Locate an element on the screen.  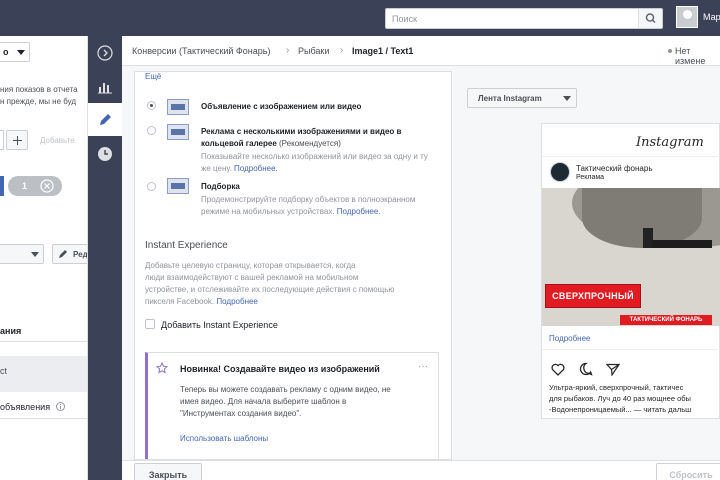
search-icon is located at coordinates (650, 18).